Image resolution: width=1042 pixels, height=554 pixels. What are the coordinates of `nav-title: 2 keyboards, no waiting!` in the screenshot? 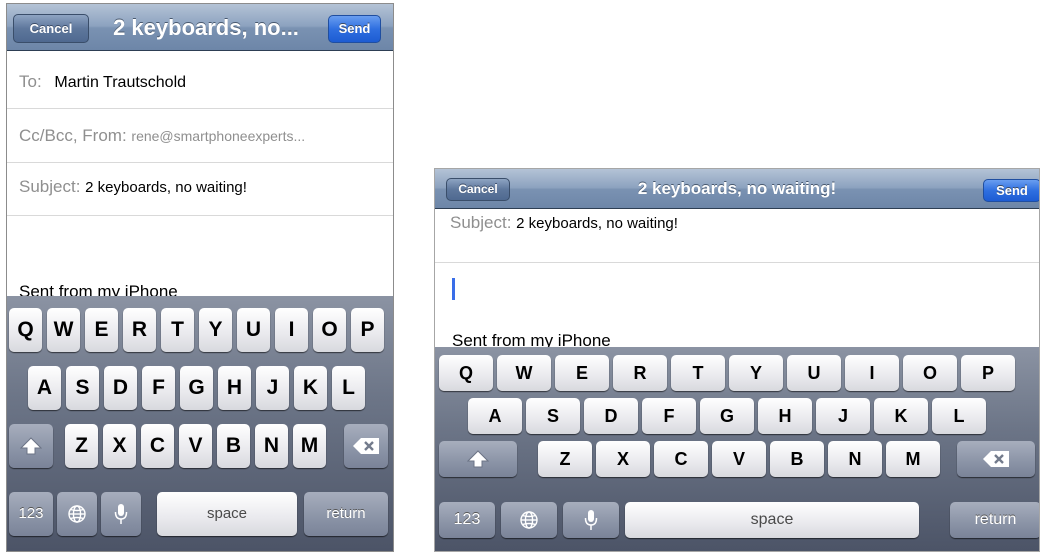 It's located at (737, 188).